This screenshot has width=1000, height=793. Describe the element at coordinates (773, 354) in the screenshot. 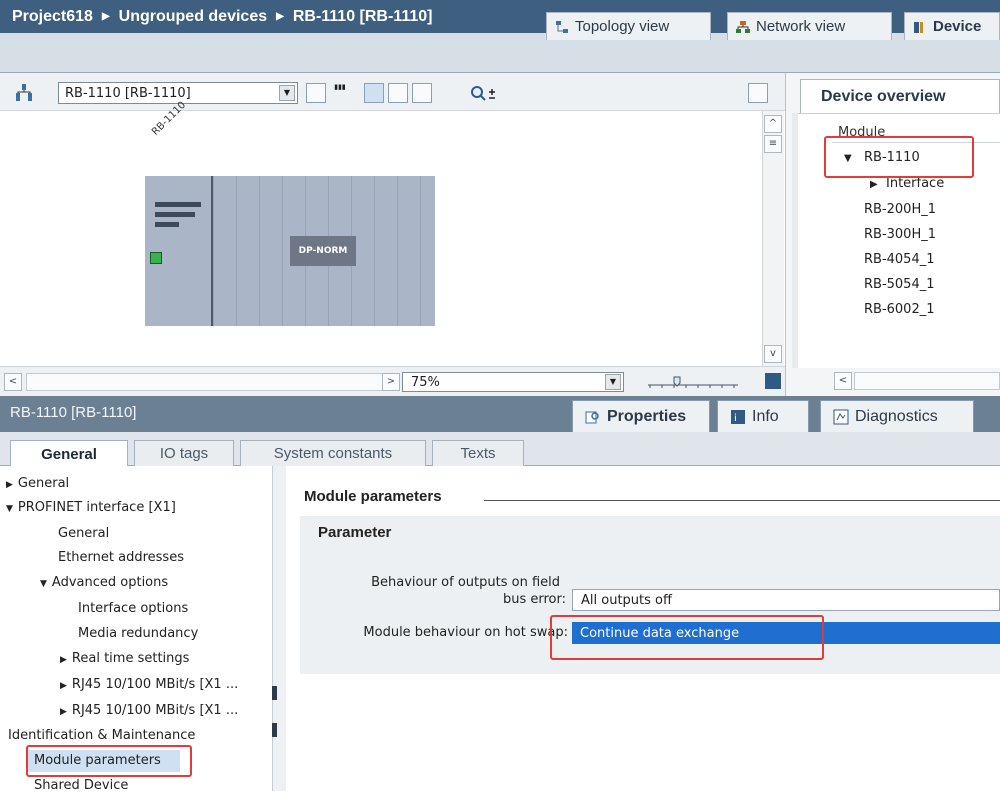

I see `scroll-down-icon: v` at that location.